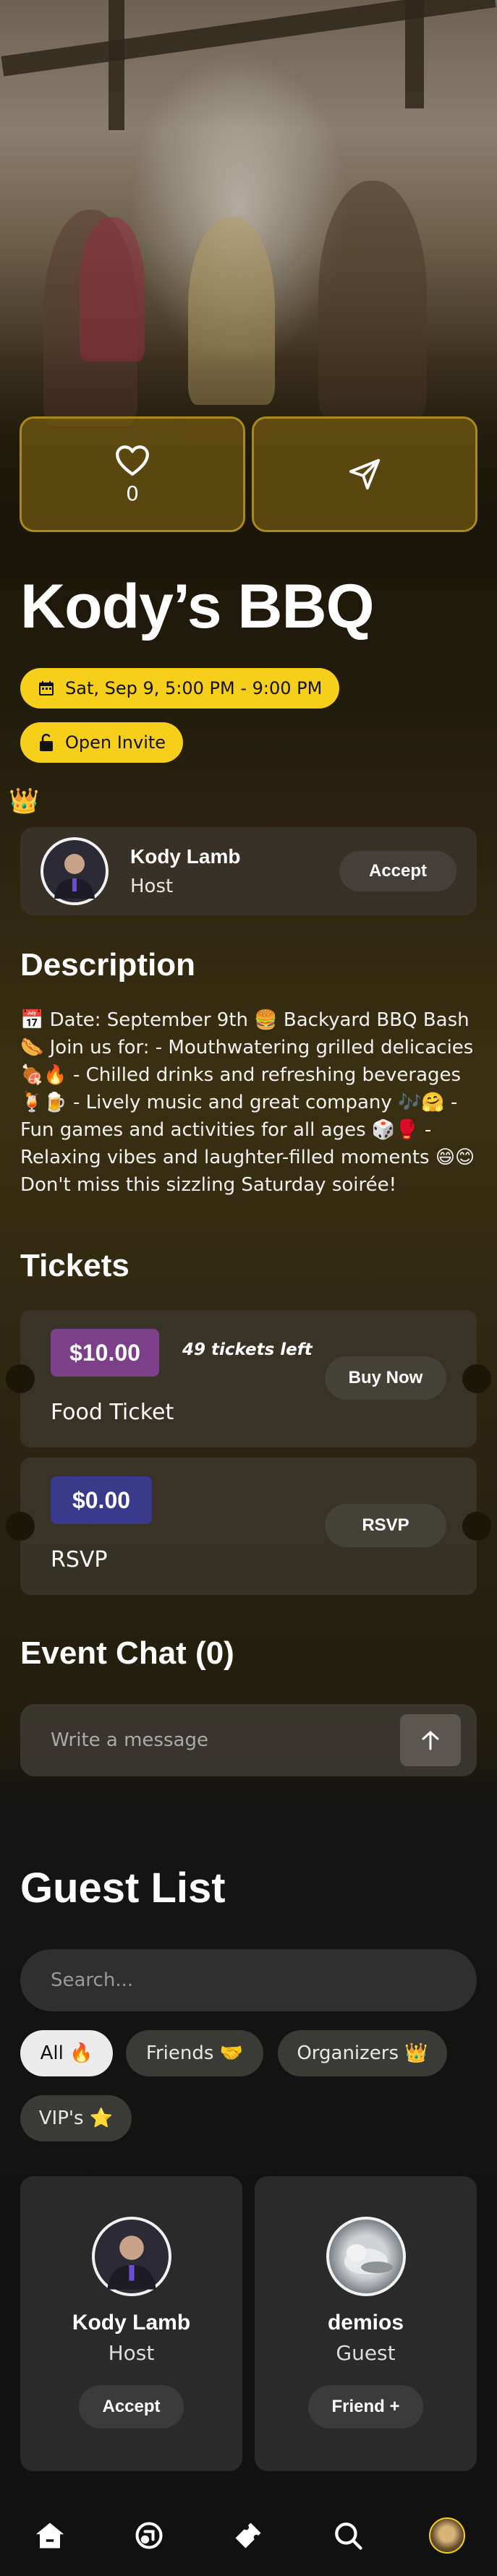 The height and width of the screenshot is (2576, 497). What do you see at coordinates (397, 871) in the screenshot?
I see `host-accept-button: Accept` at bounding box center [397, 871].